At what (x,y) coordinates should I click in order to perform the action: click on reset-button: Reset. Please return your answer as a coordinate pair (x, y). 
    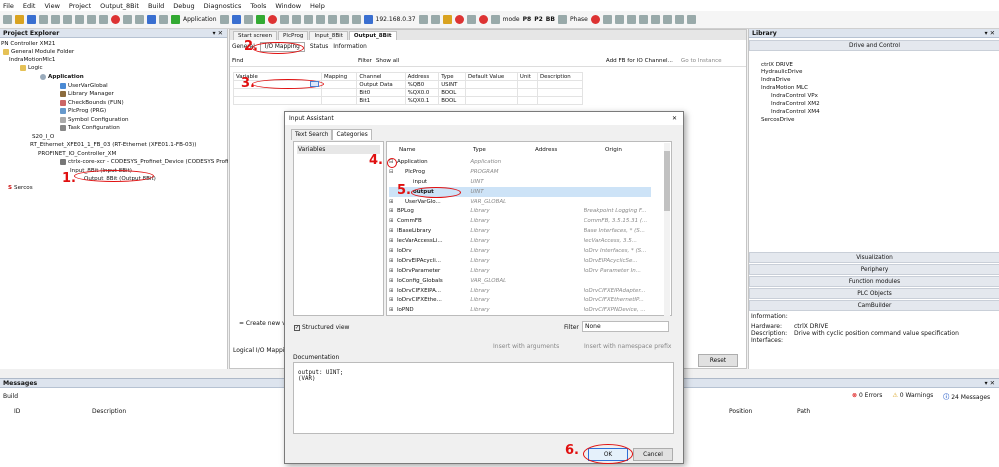
    Looking at the image, I should click on (718, 360).